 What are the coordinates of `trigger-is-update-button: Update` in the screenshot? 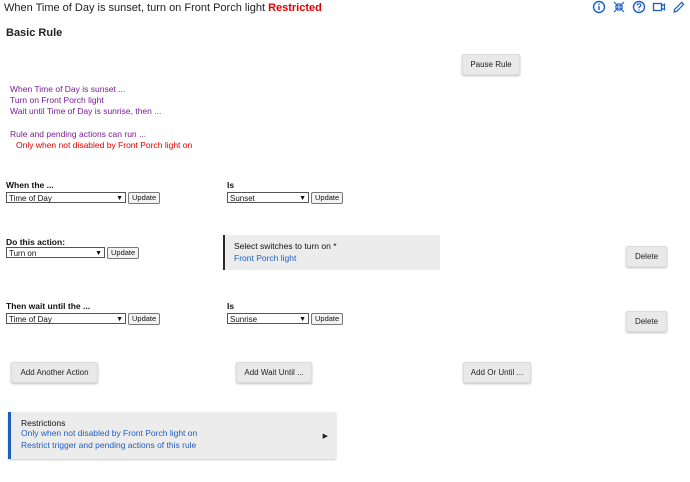 It's located at (327, 198).